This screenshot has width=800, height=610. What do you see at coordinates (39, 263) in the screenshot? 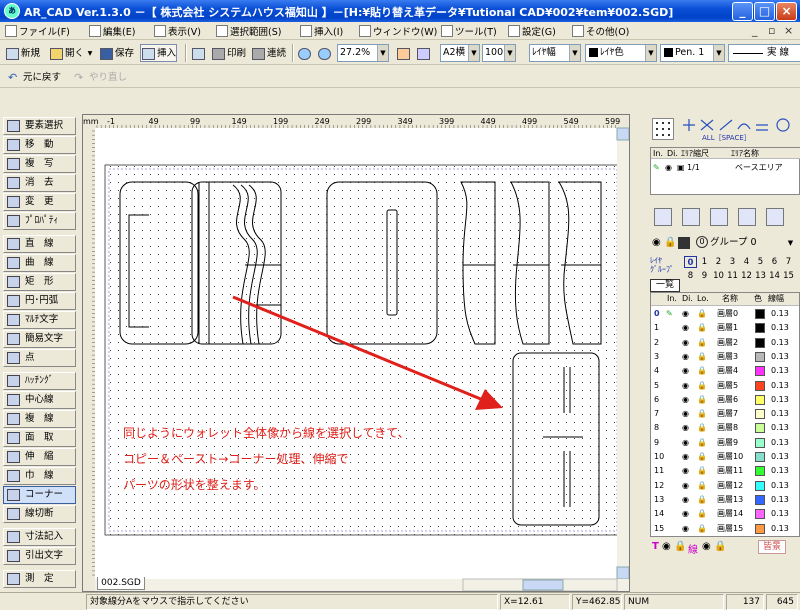
I see `tool-button: 曲 線` at bounding box center [39, 263].